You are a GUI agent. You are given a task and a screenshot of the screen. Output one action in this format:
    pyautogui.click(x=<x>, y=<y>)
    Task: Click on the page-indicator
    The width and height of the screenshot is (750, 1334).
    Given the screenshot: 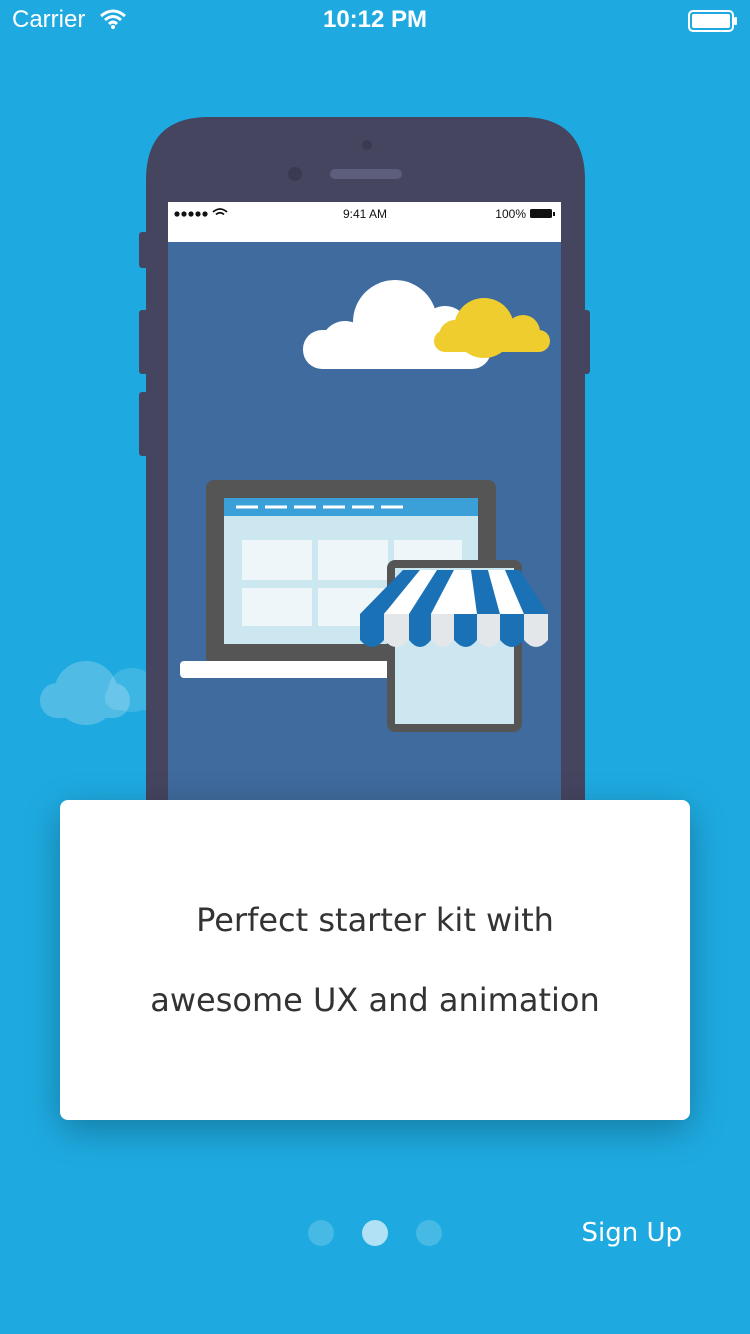 What is the action you would take?
    pyautogui.click(x=376, y=1234)
    